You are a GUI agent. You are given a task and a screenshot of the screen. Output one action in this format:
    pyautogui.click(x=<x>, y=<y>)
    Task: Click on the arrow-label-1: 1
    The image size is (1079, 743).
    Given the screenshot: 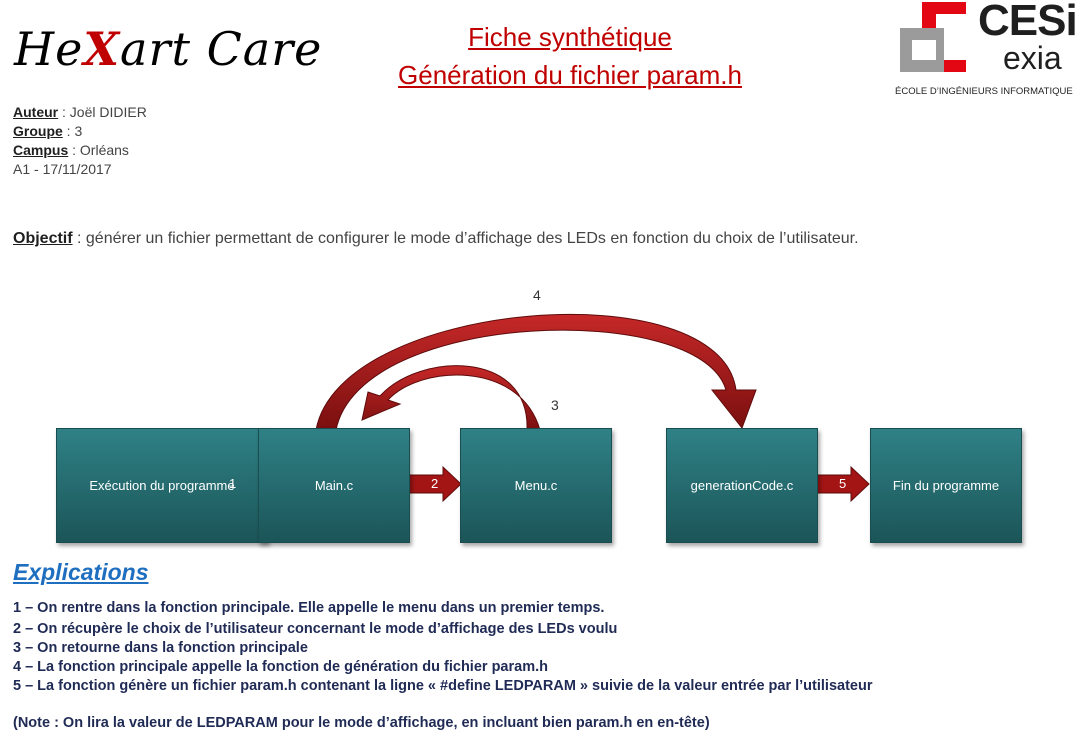 What is the action you would take?
    pyautogui.click(x=233, y=483)
    